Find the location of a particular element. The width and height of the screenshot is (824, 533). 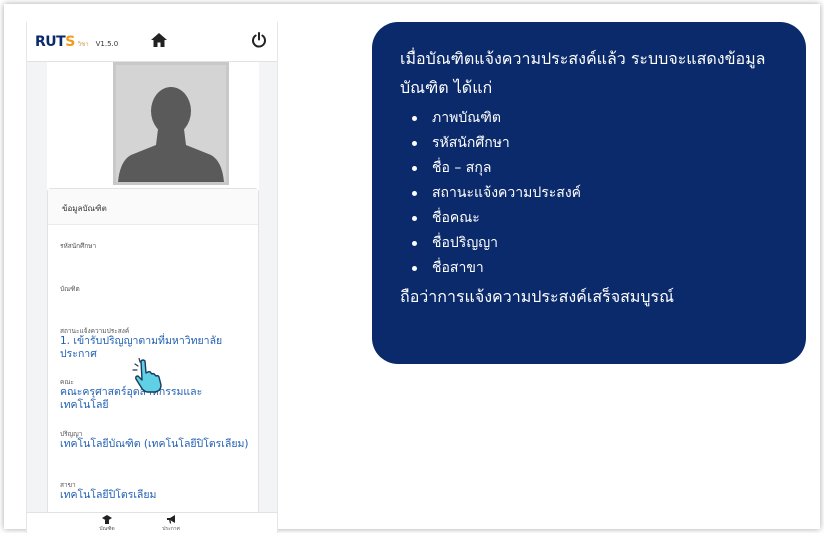

graduate-name-label: บัณฑิต is located at coordinates (70, 289).